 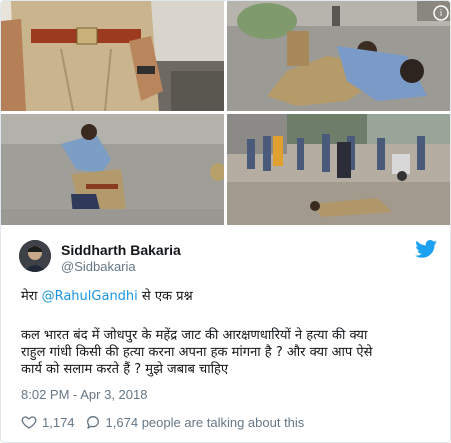 I want to click on reply-conversation-link: 1,674 people are talking about this, so click(x=195, y=422).